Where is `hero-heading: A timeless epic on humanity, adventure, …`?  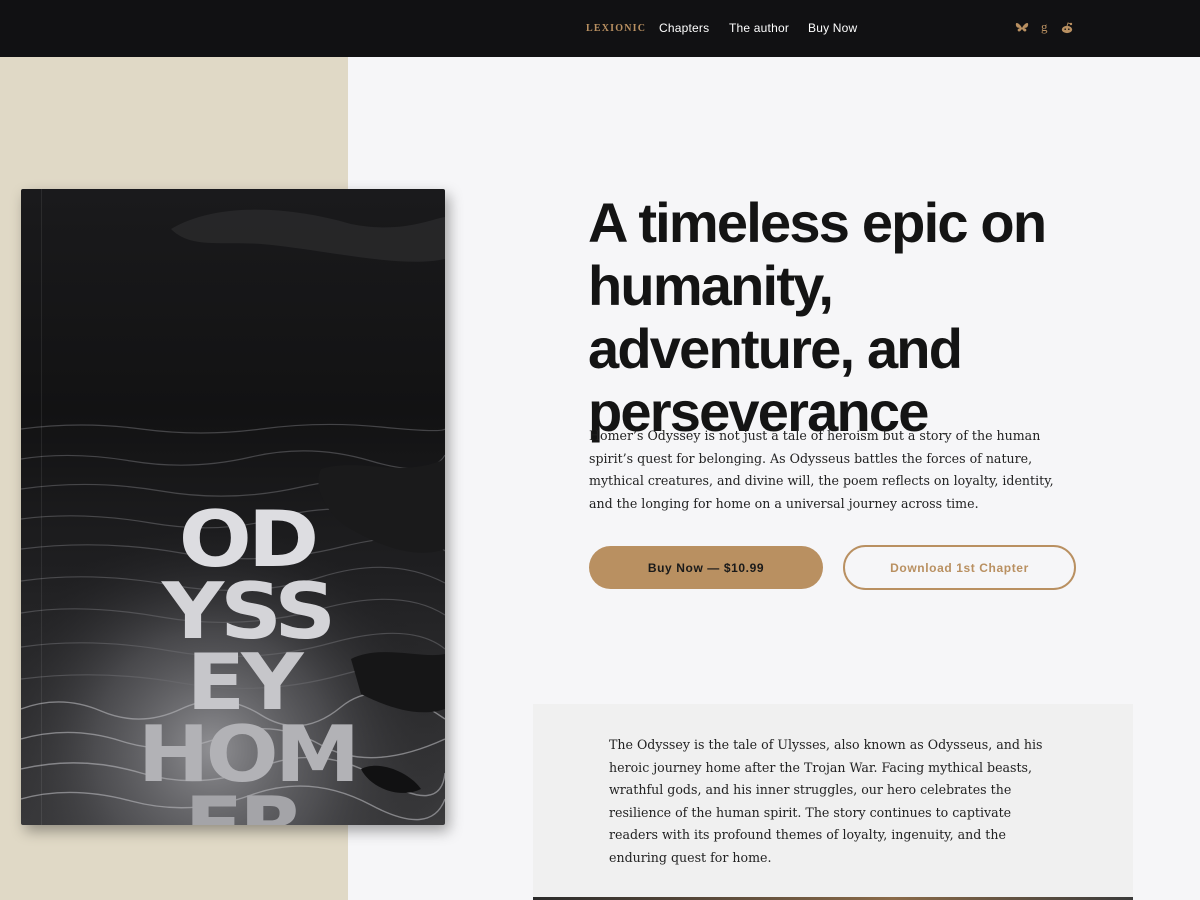
hero-heading: A timeless epic on humanity, adventure, … is located at coordinates (817, 317).